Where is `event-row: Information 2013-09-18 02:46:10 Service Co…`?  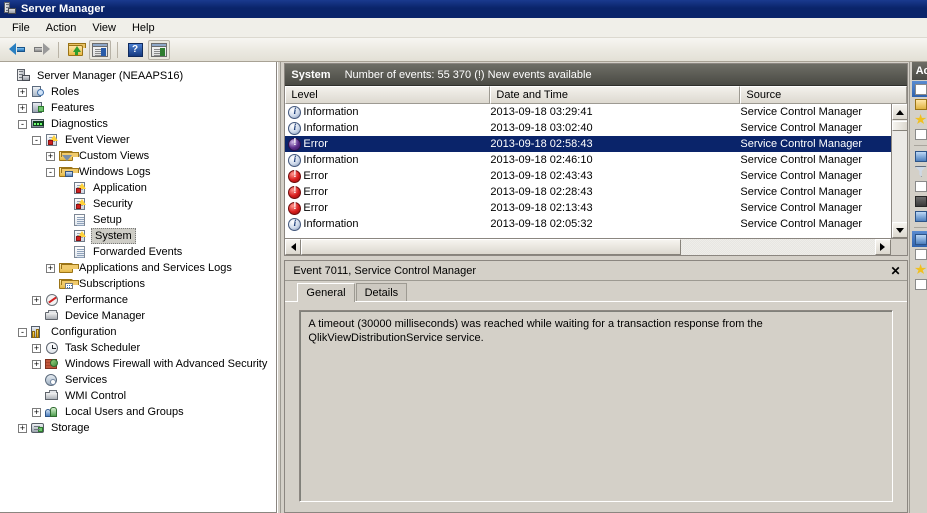
event-row: Information 2013-09-18 02:46:10 Service Co… is located at coordinates (587, 160).